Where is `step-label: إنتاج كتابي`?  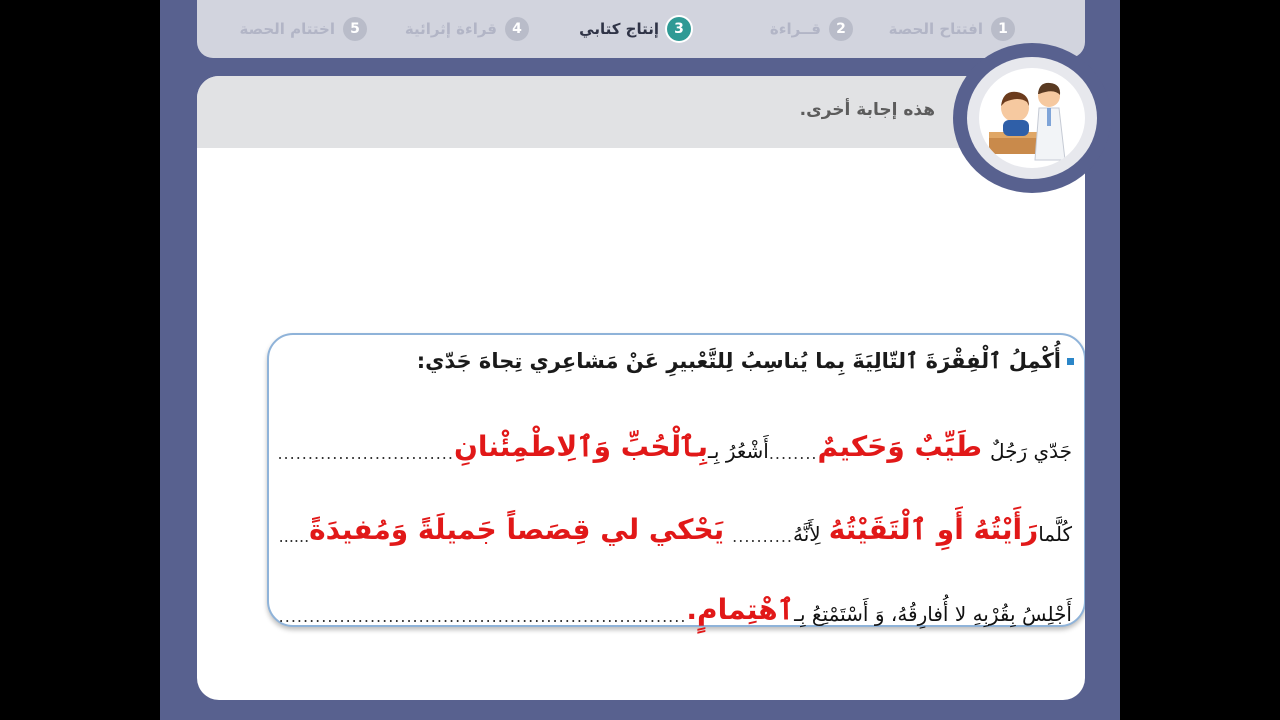
step-label: إنتاج كتابي is located at coordinates (619, 29).